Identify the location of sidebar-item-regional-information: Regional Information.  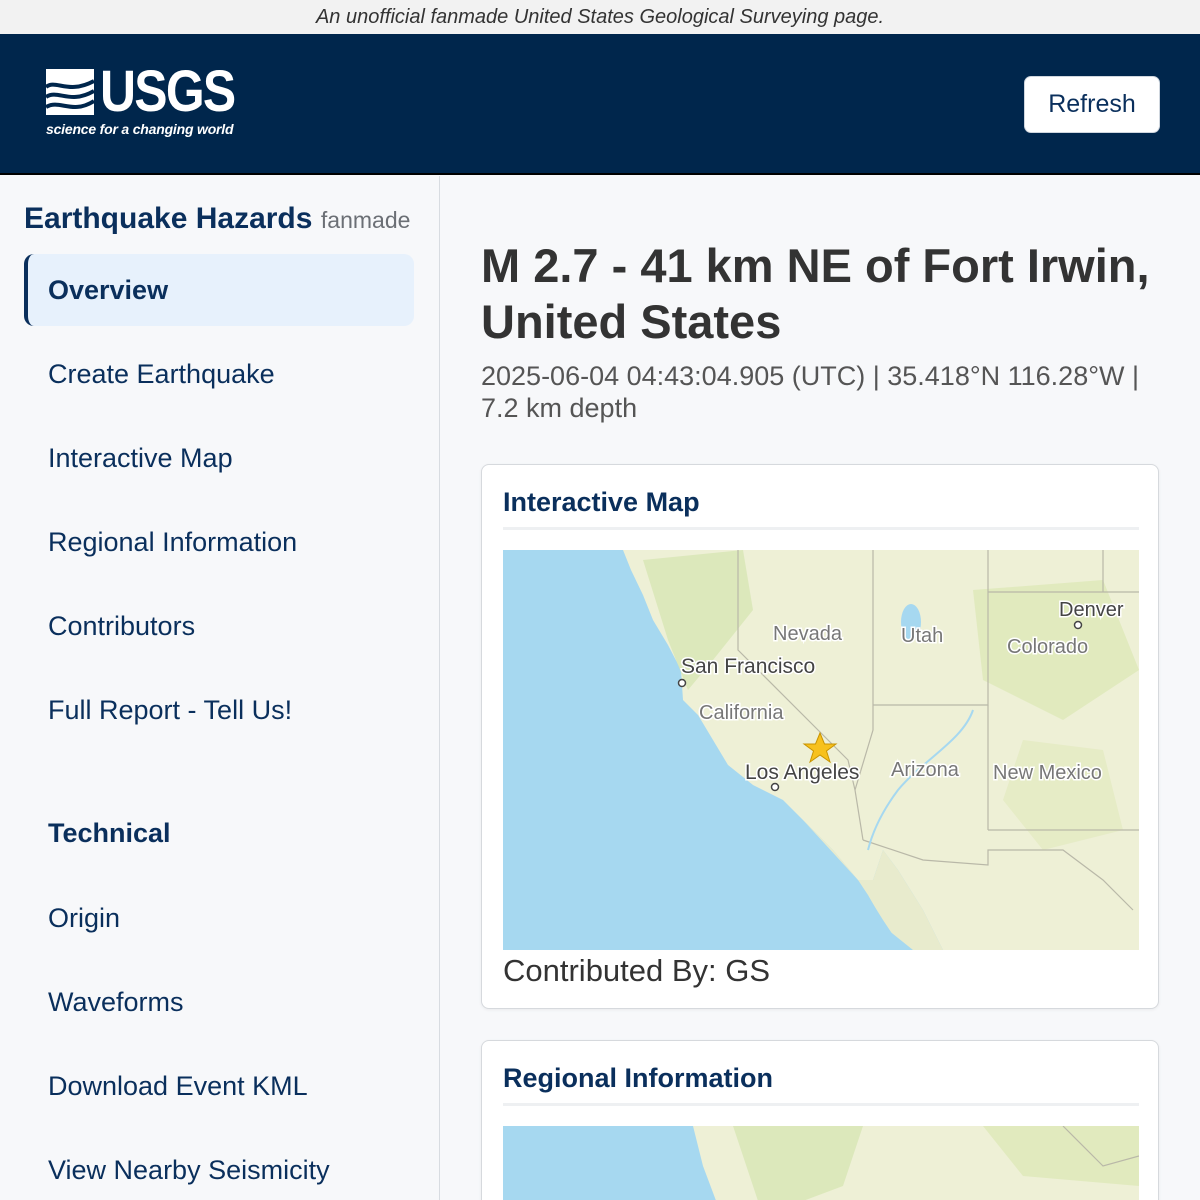
(219, 542).